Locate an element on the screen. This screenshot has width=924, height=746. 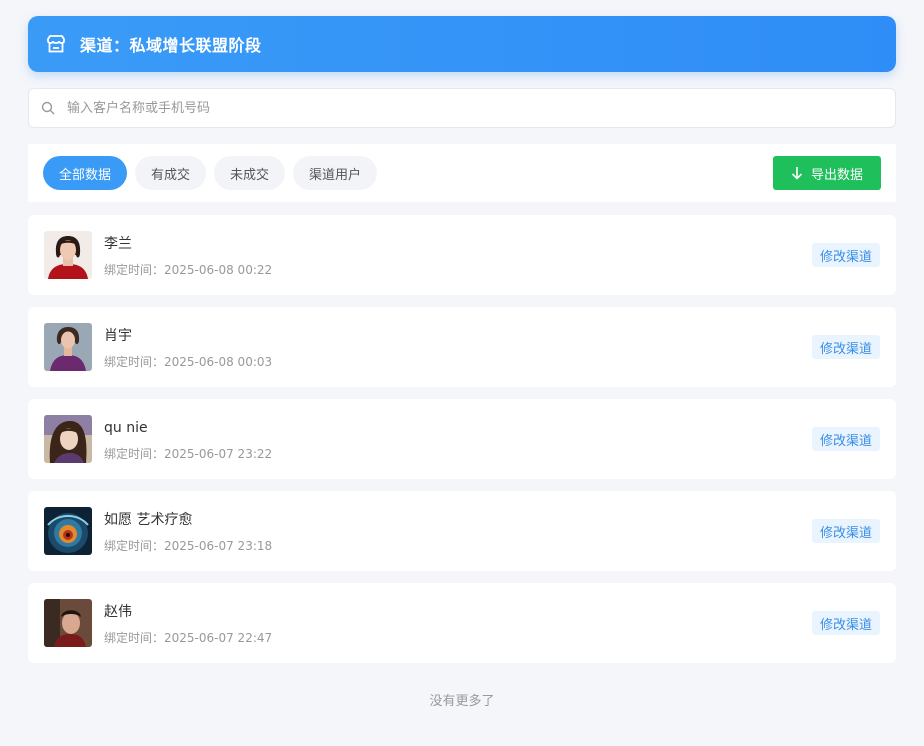
channel-header: 渠道：私域增长联盟阶段 is located at coordinates (462, 44).